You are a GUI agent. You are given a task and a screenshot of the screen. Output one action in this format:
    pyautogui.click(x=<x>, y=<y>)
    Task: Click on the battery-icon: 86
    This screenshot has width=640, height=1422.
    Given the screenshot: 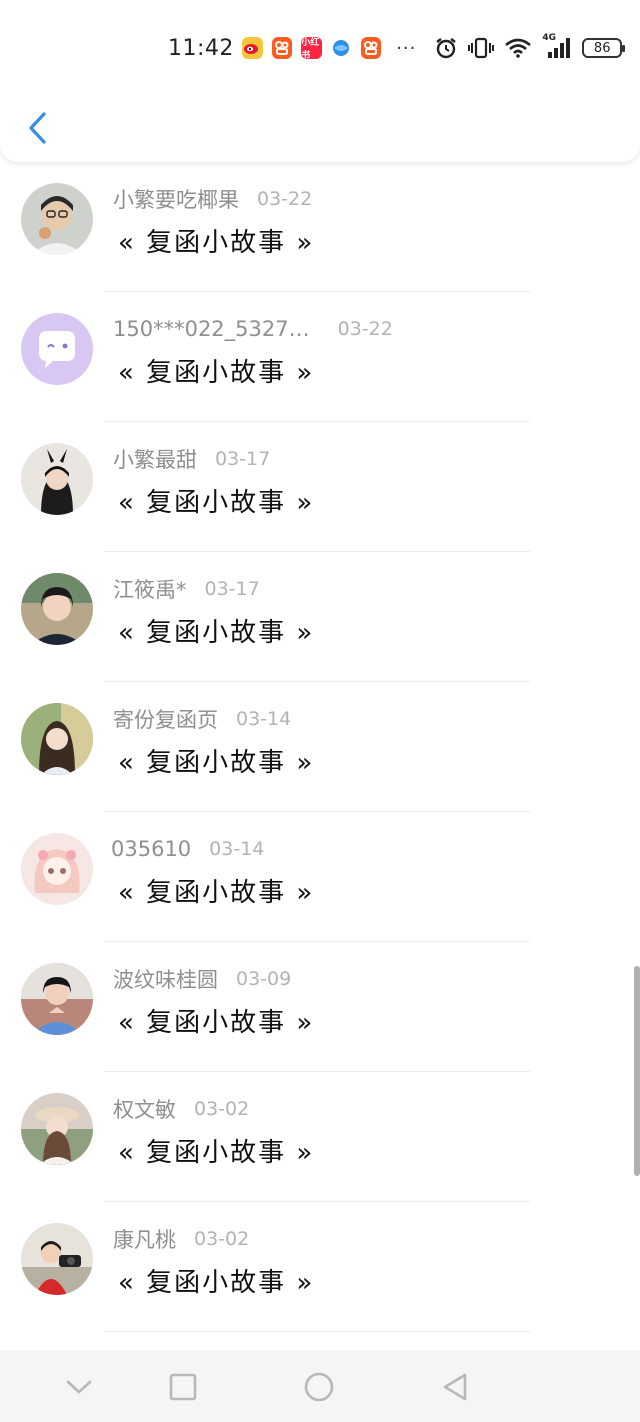 What is the action you would take?
    pyautogui.click(x=603, y=48)
    